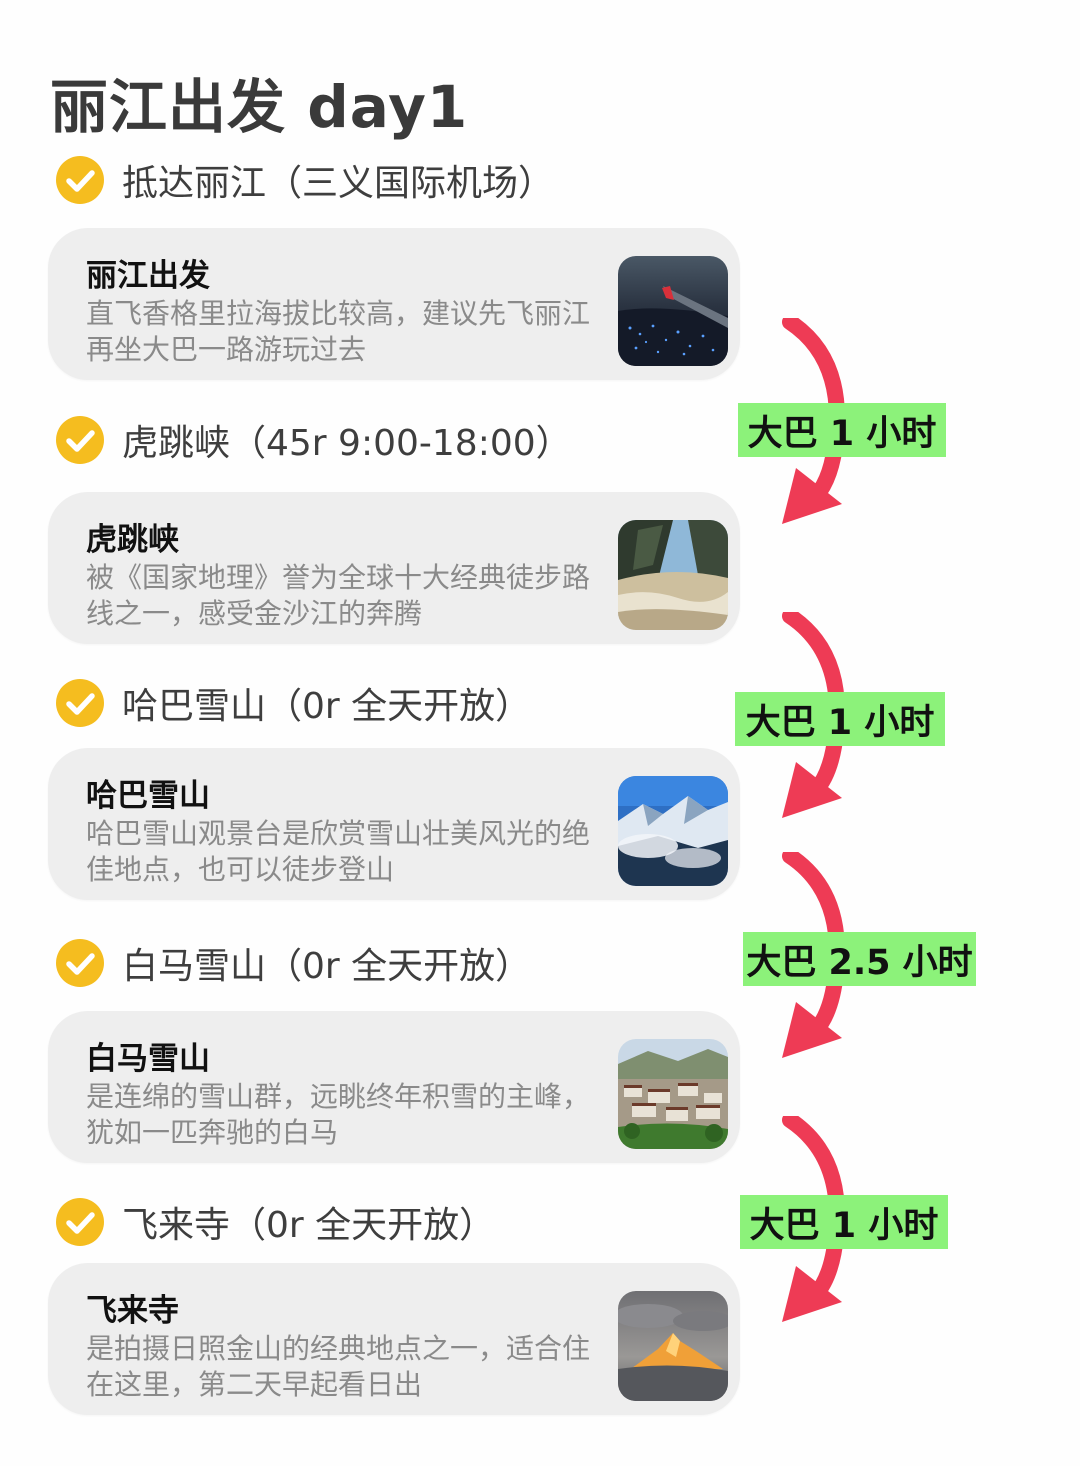  What do you see at coordinates (673, 831) in the screenshot?
I see `snow-mountain-clouds-icon` at bounding box center [673, 831].